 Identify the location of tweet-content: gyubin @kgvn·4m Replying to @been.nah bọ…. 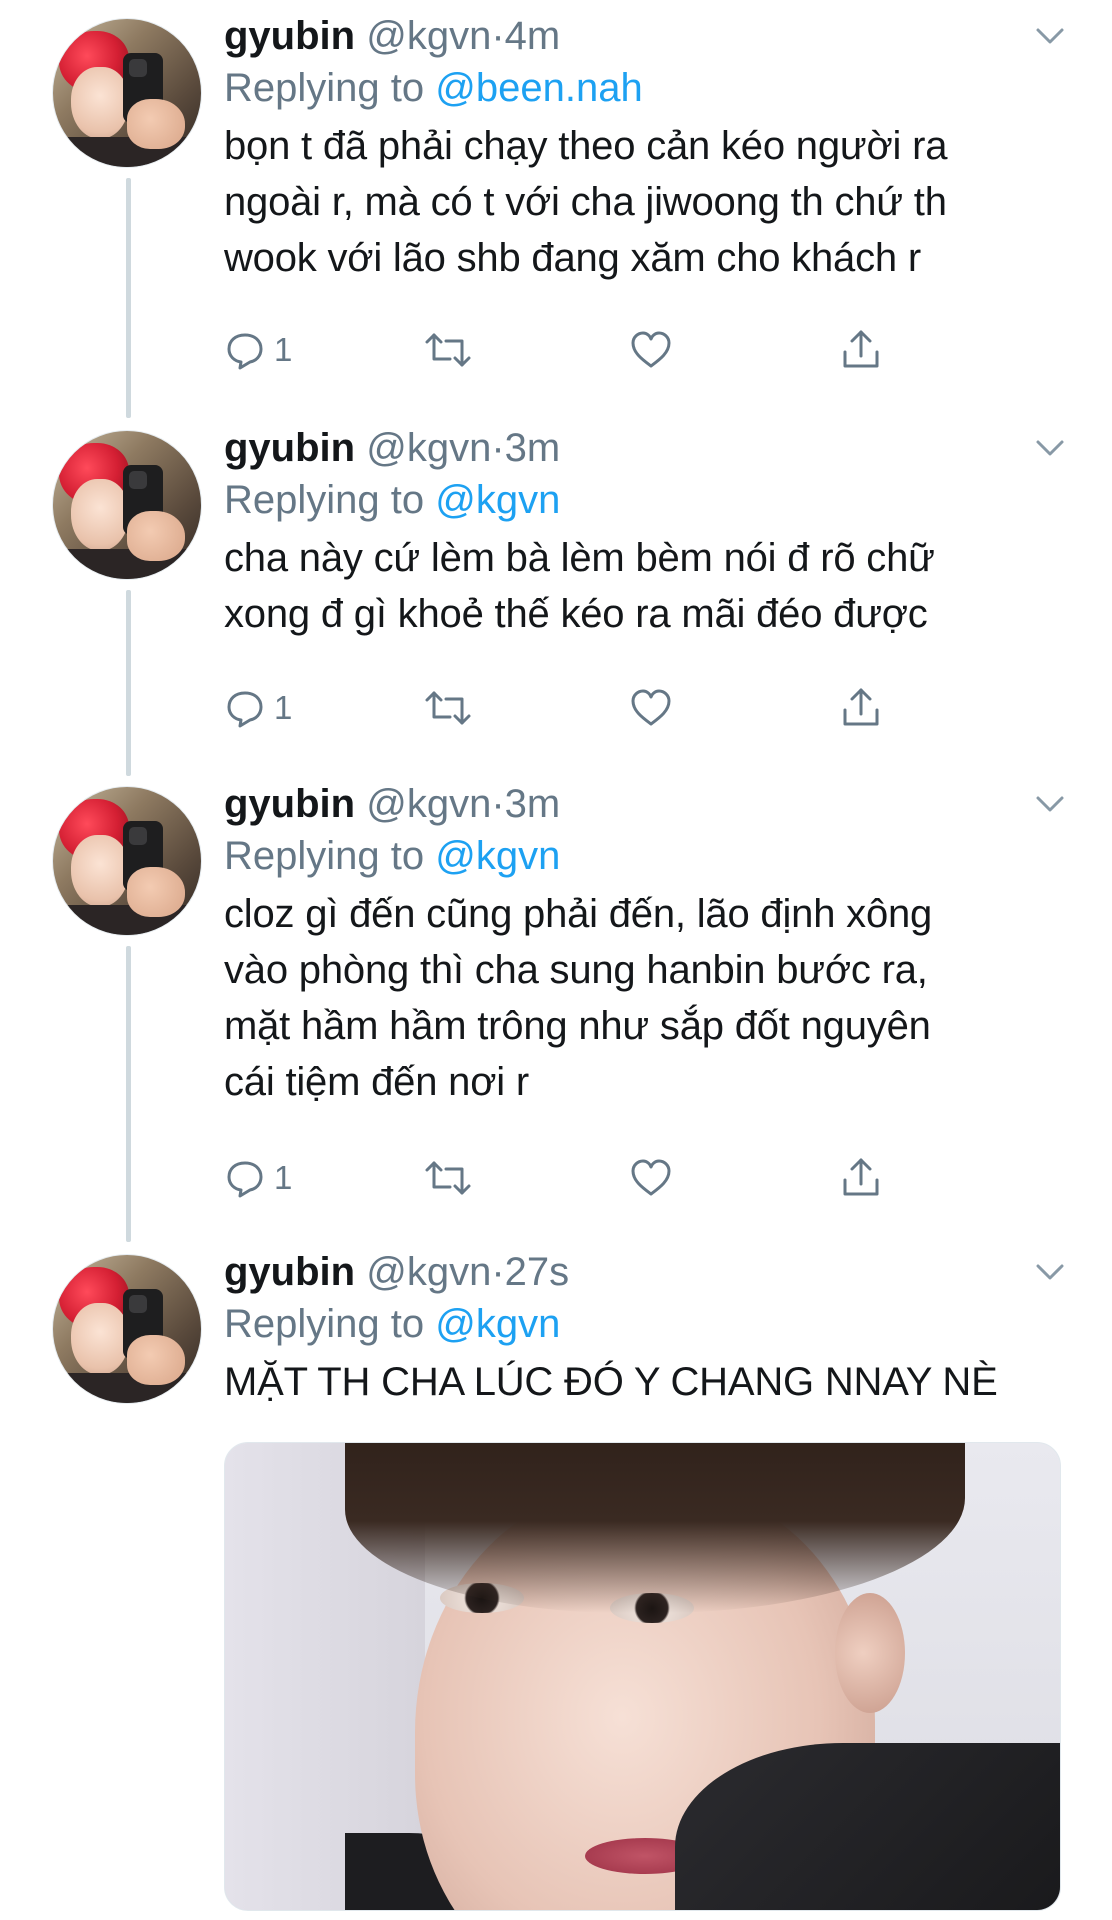
(644, 148).